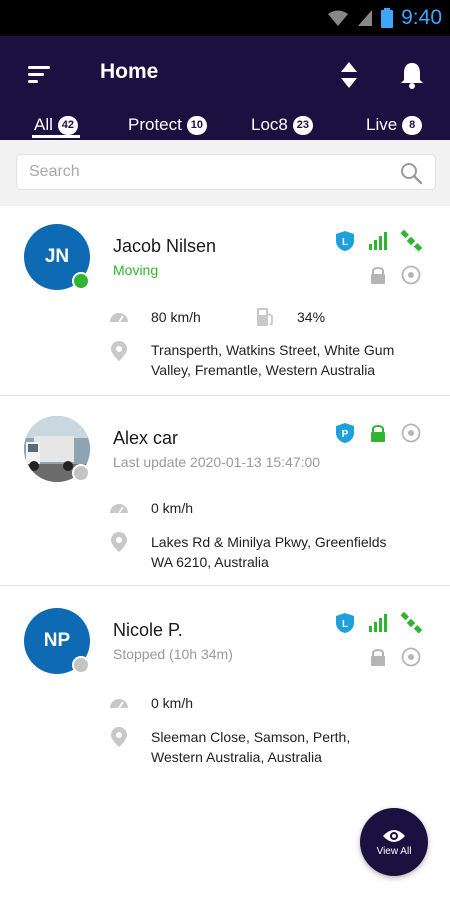 The height and width of the screenshot is (900, 450). What do you see at coordinates (129, 71) in the screenshot?
I see `page-title: Home` at bounding box center [129, 71].